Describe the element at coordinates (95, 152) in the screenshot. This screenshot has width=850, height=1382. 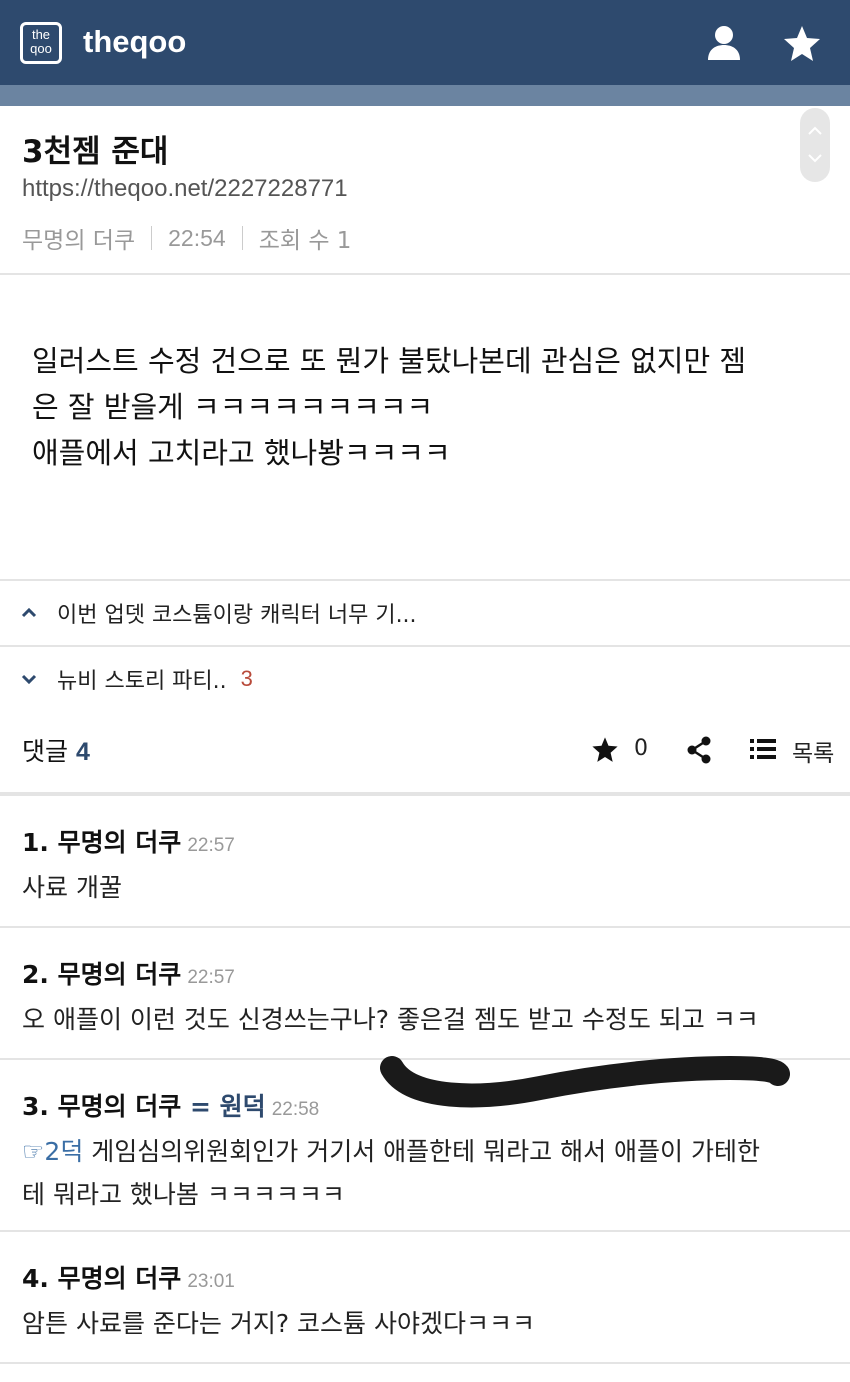
I see `post-title: 3천젬 준대` at that location.